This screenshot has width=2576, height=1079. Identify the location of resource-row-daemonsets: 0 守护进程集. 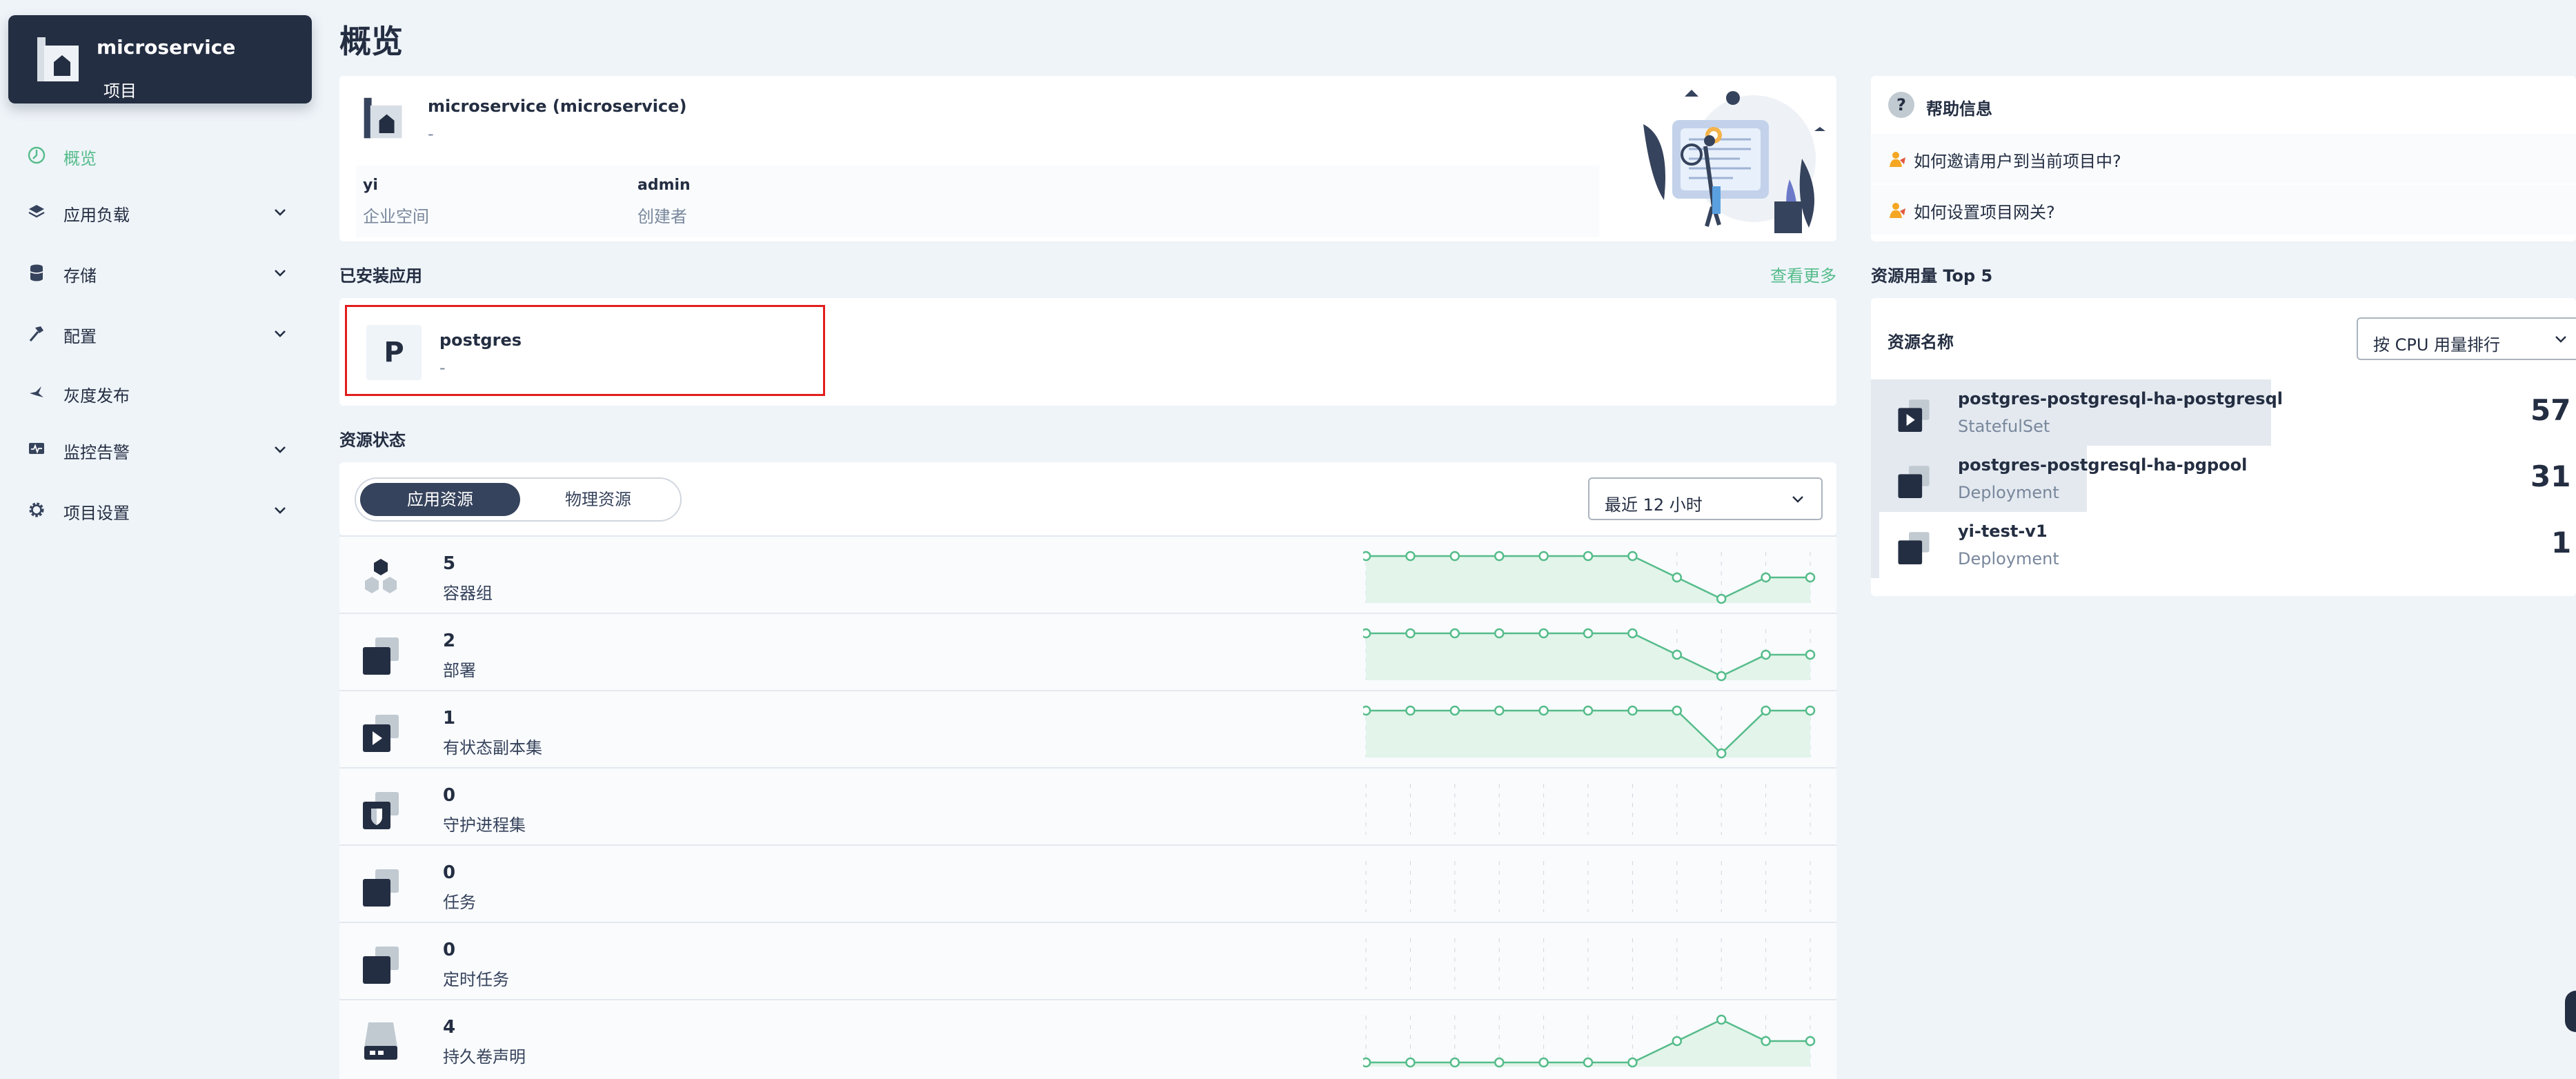
(1087, 806).